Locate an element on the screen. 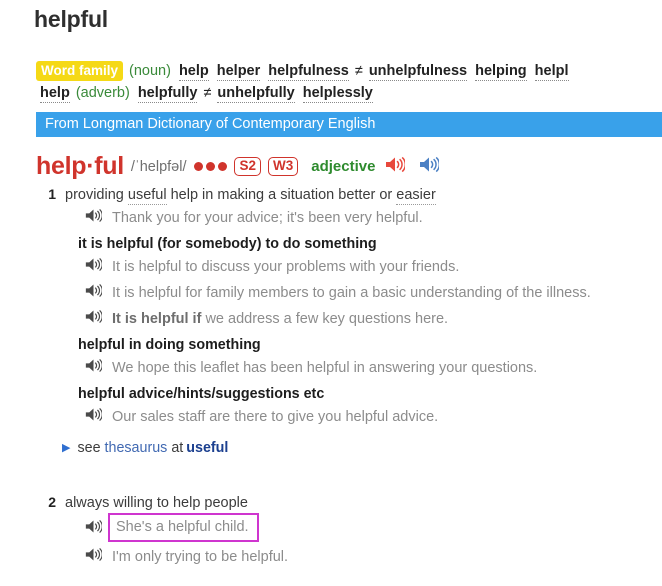 This screenshot has height=586, width=662. speaker-icon-american is located at coordinates (430, 167).